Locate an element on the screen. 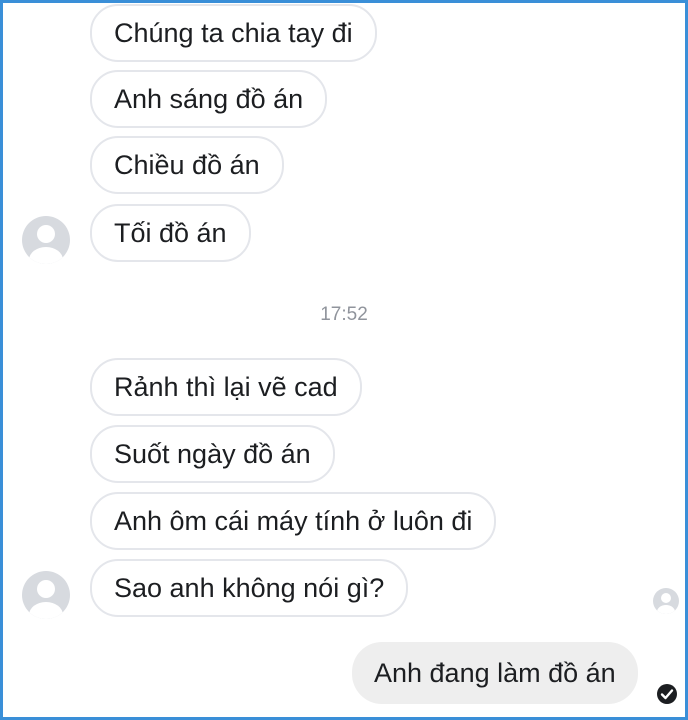 The height and width of the screenshot is (720, 688). message-timestamp: 17:52 is located at coordinates (344, 314).